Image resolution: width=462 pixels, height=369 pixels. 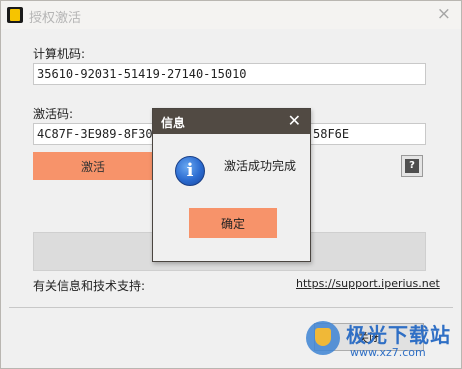 What do you see at coordinates (368, 283) in the screenshot?
I see `support-link: https://support.iperius.net` at bounding box center [368, 283].